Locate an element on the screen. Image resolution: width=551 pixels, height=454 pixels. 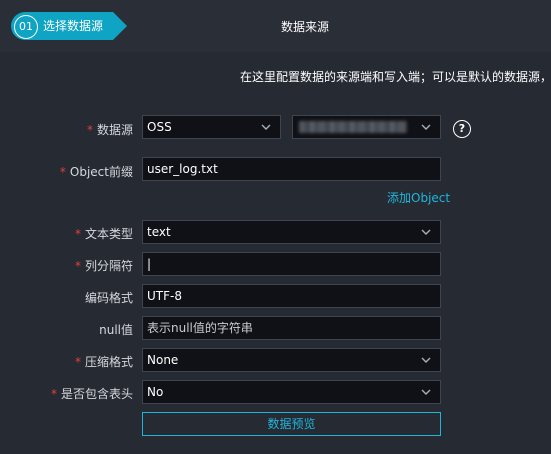
datasource-type-select: OSS is located at coordinates (211, 127).